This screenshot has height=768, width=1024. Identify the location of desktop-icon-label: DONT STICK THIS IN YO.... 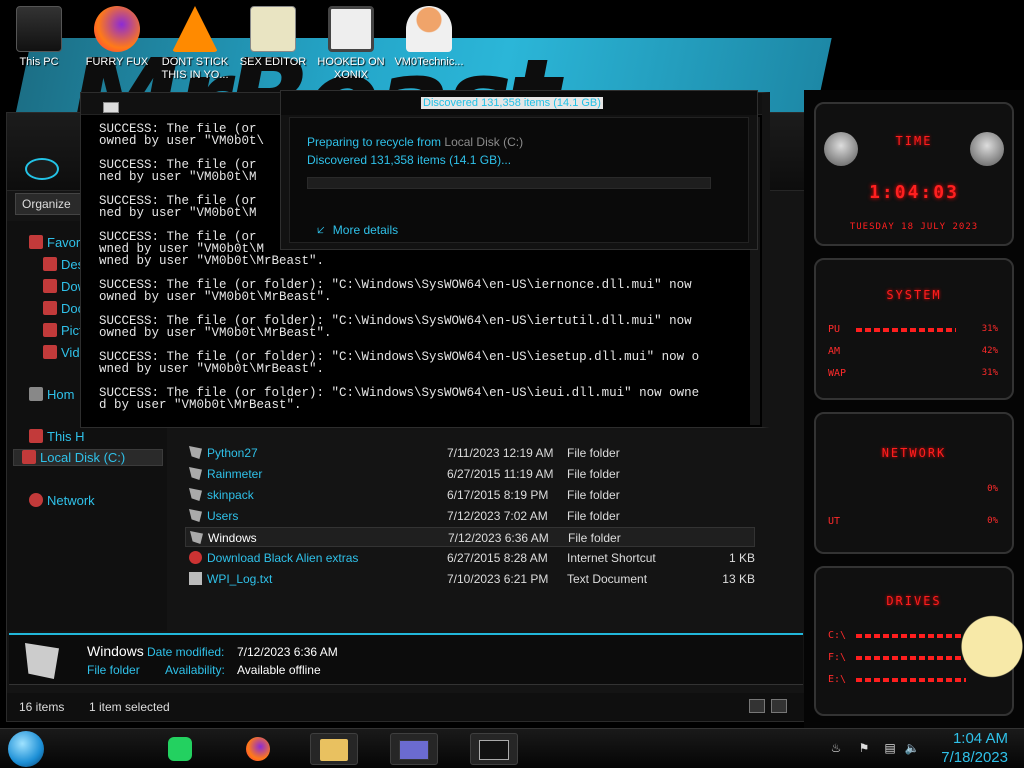
(195, 68).